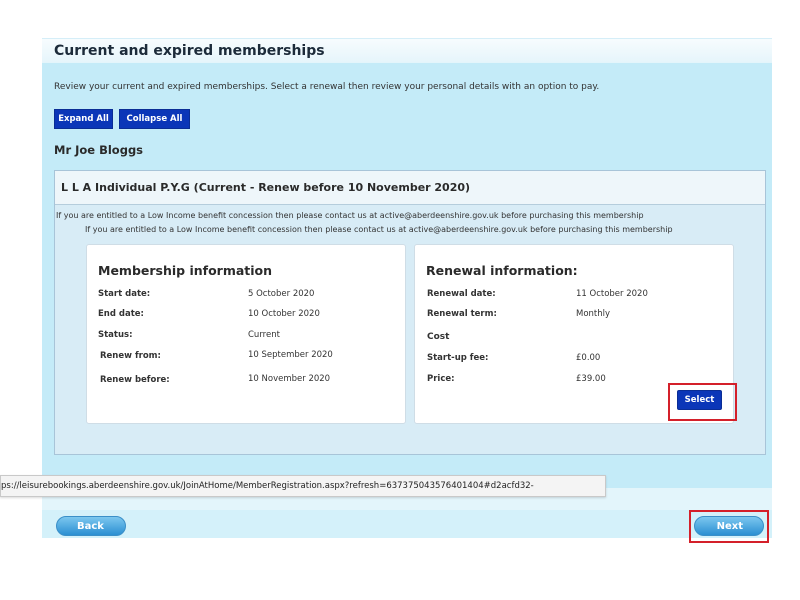 This screenshot has width=800, height=600. I want to click on renewal-date-value: 11 October 2020, so click(612, 294).